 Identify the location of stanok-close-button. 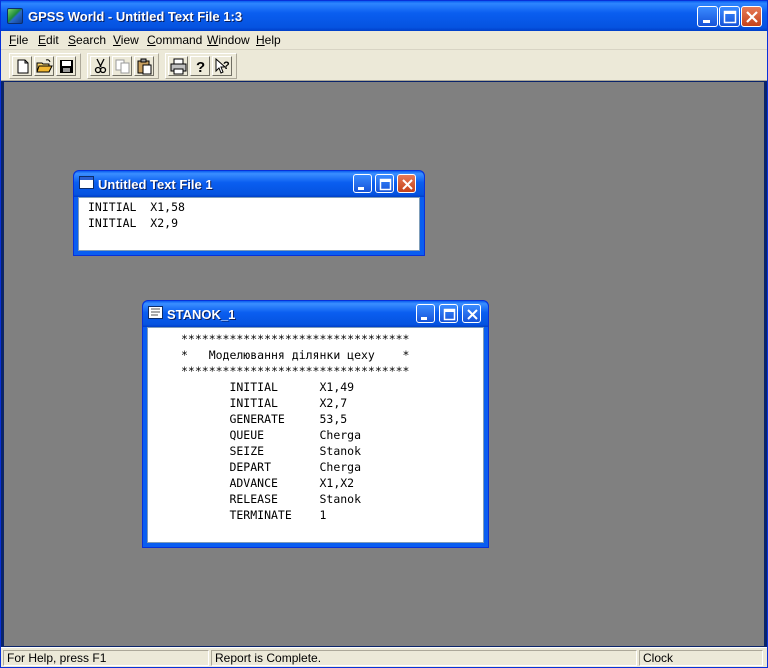
(471, 313).